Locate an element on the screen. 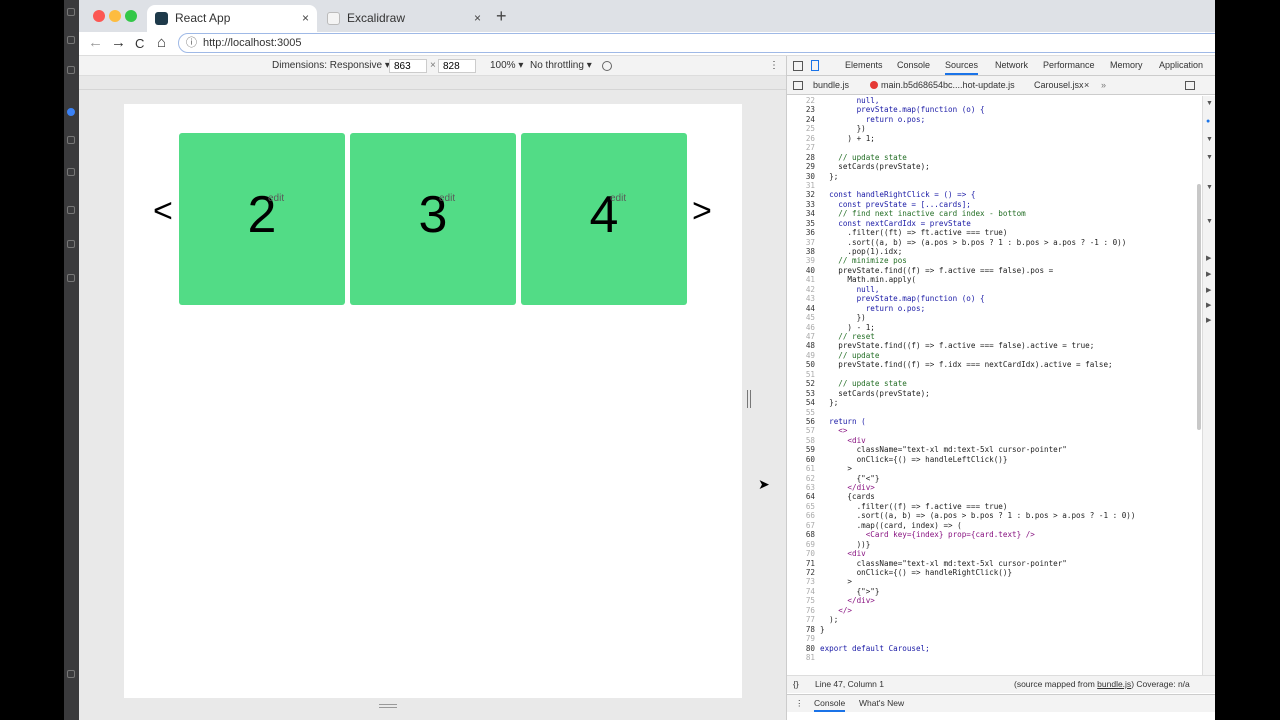 Image resolution: width=1280 pixels, height=720 pixels. line-number: 80 is located at coordinates (801, 648).